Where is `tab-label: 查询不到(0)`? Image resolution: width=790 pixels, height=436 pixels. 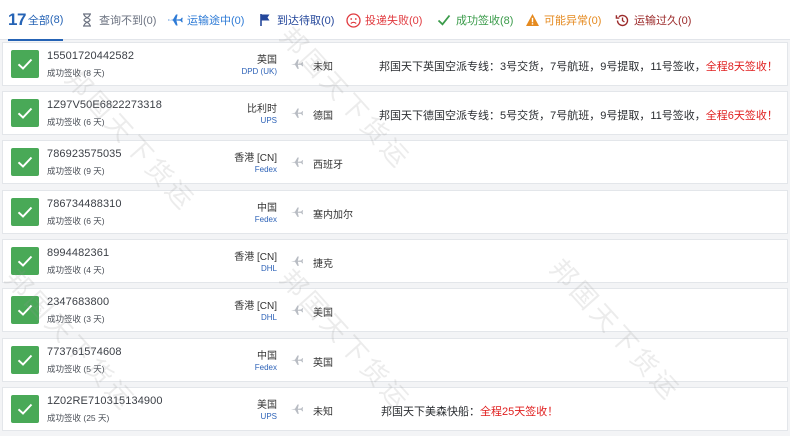 tab-label: 查询不到(0) is located at coordinates (128, 21).